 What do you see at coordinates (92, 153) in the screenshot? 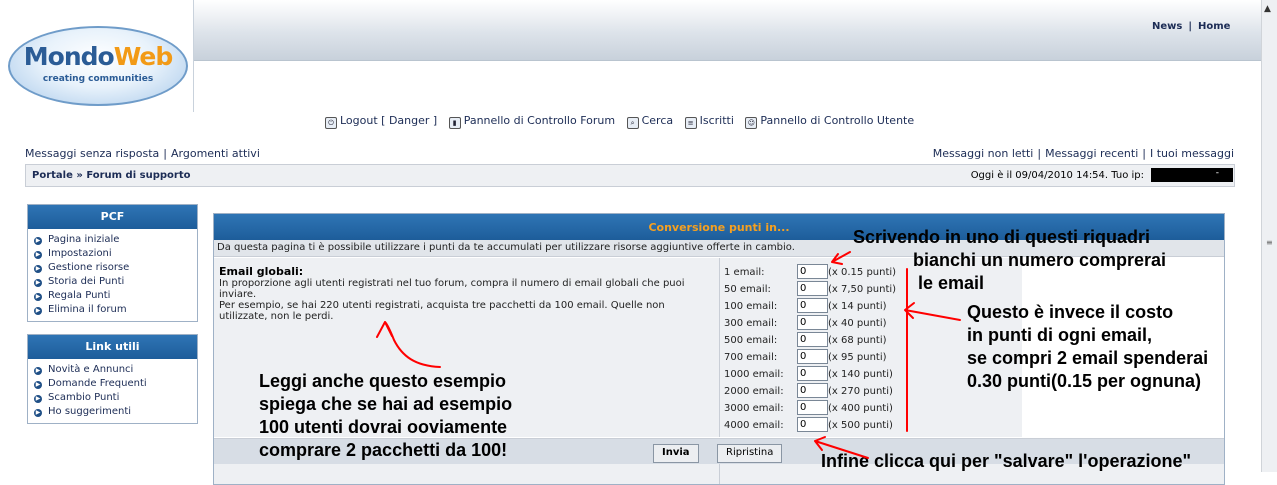
I see `unanswered-link: Messaggi senza risposta` at bounding box center [92, 153].